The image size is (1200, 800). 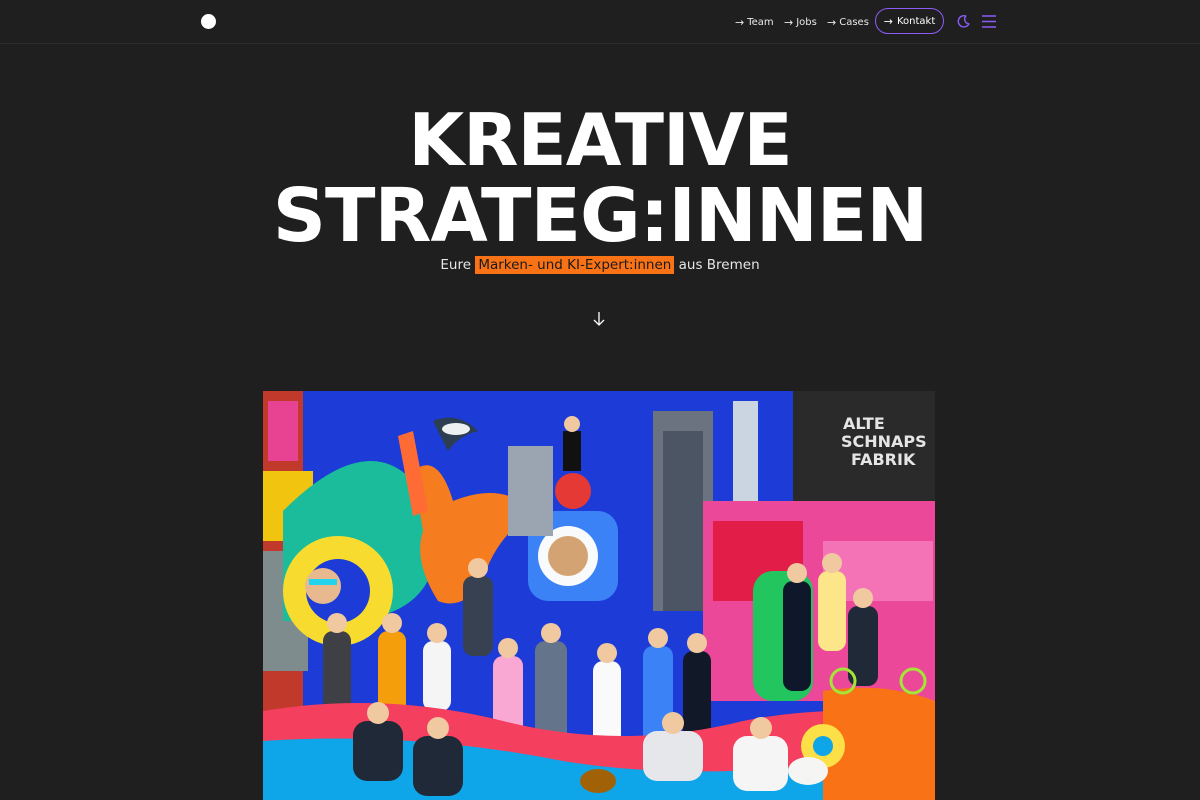 I want to click on hamburger-menu-icon, so click(x=989, y=21).